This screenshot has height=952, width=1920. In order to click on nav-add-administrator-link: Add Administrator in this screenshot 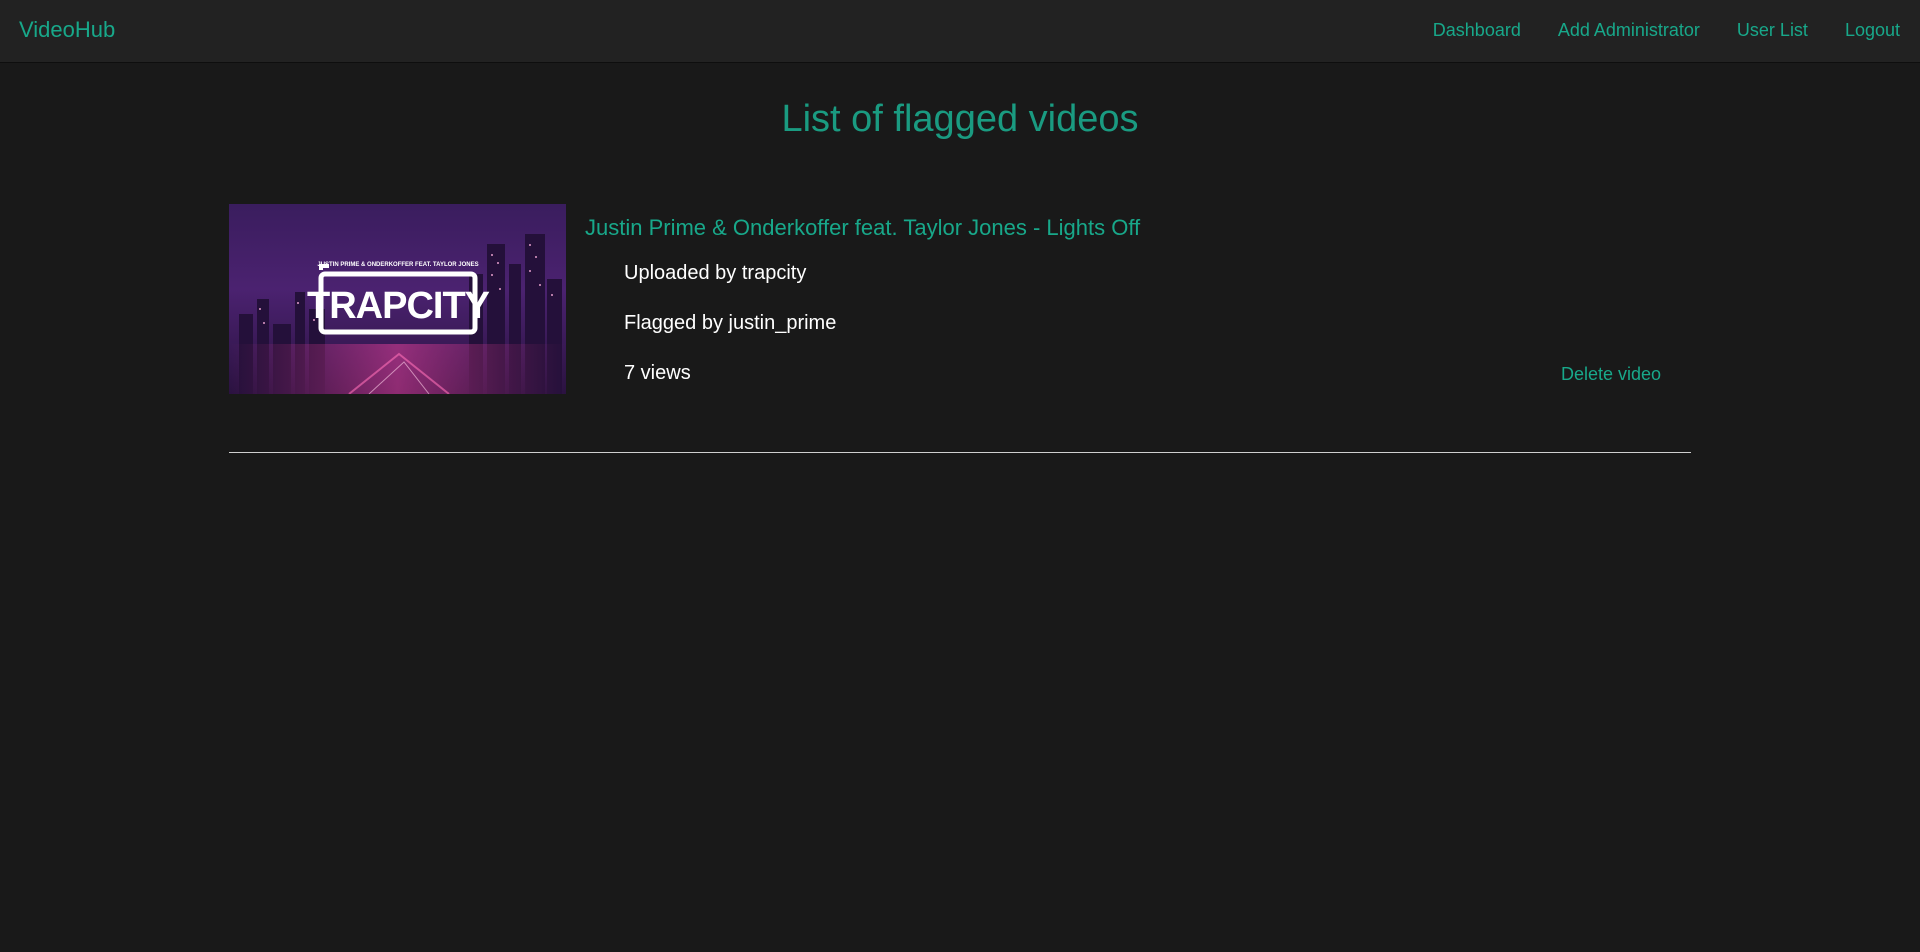, I will do `click(1629, 30)`.